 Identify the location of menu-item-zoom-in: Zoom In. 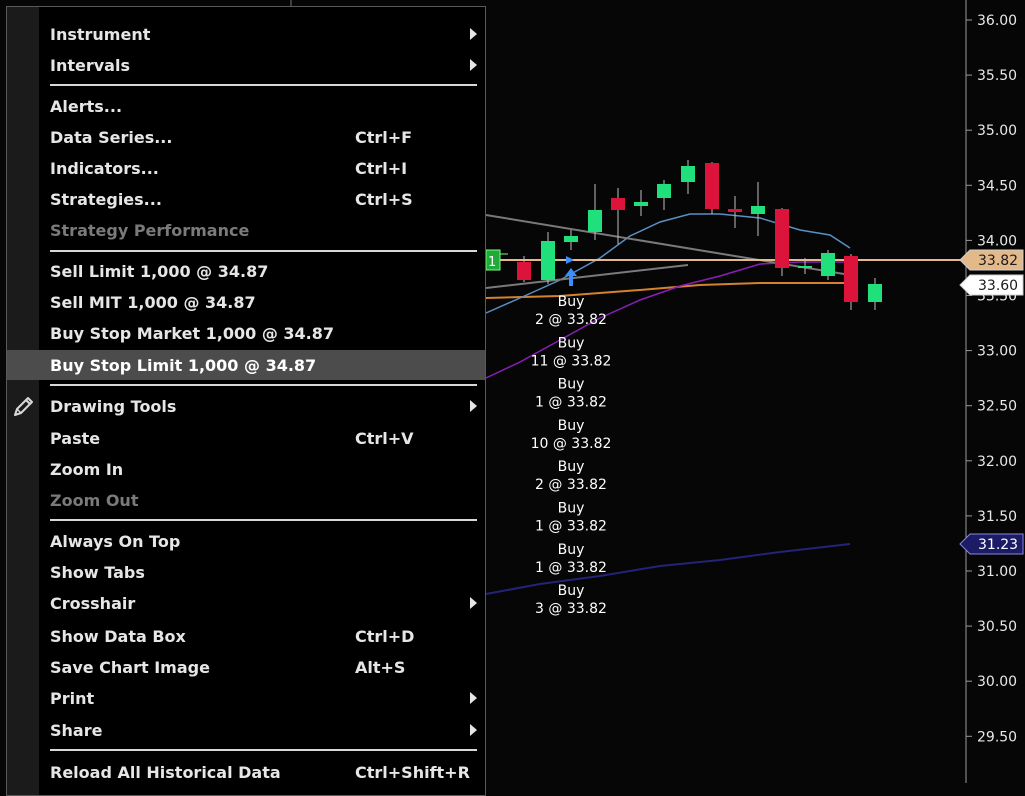
(262, 469).